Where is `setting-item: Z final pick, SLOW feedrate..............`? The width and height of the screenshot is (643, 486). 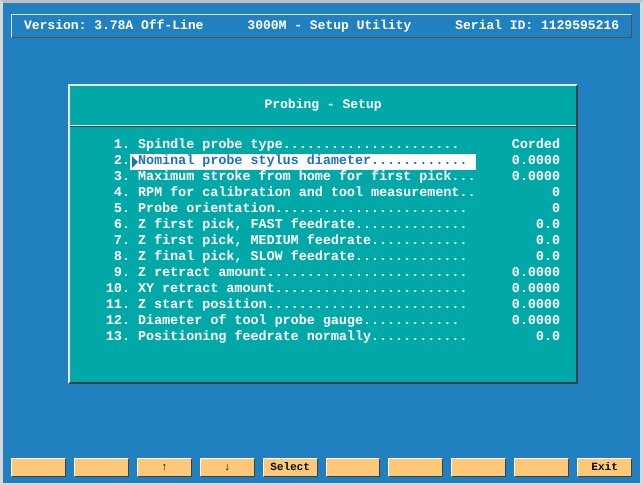 setting-item: Z final pick, SLOW feedrate.............. is located at coordinates (303, 258).